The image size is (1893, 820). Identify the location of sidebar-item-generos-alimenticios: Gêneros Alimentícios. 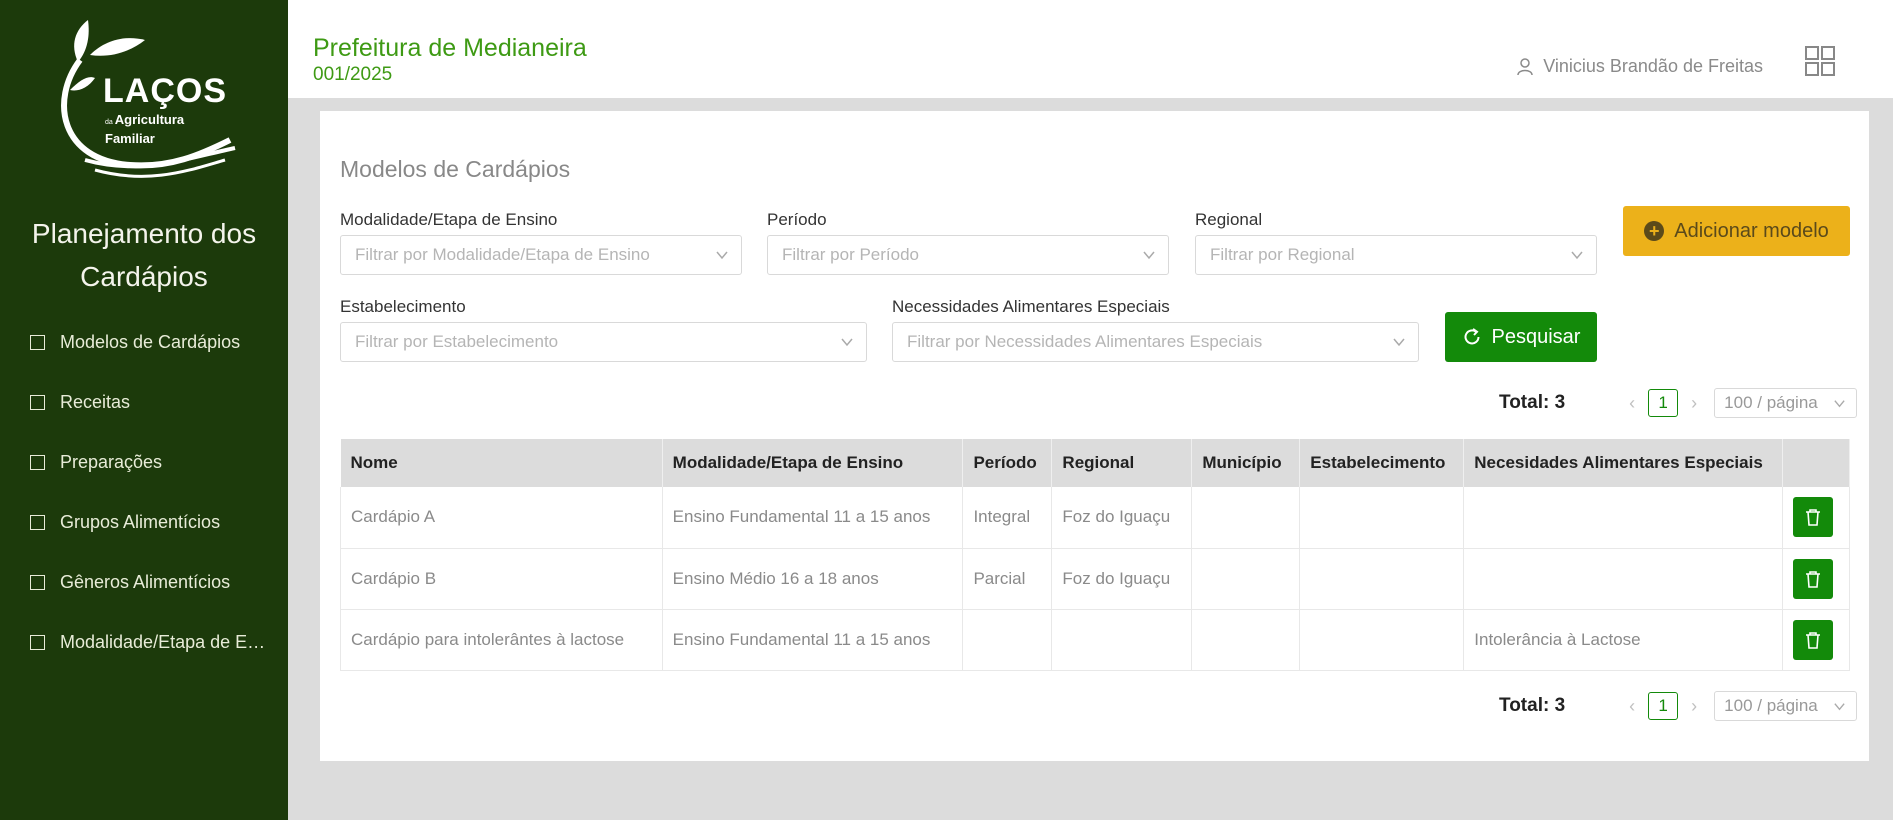
(155, 582).